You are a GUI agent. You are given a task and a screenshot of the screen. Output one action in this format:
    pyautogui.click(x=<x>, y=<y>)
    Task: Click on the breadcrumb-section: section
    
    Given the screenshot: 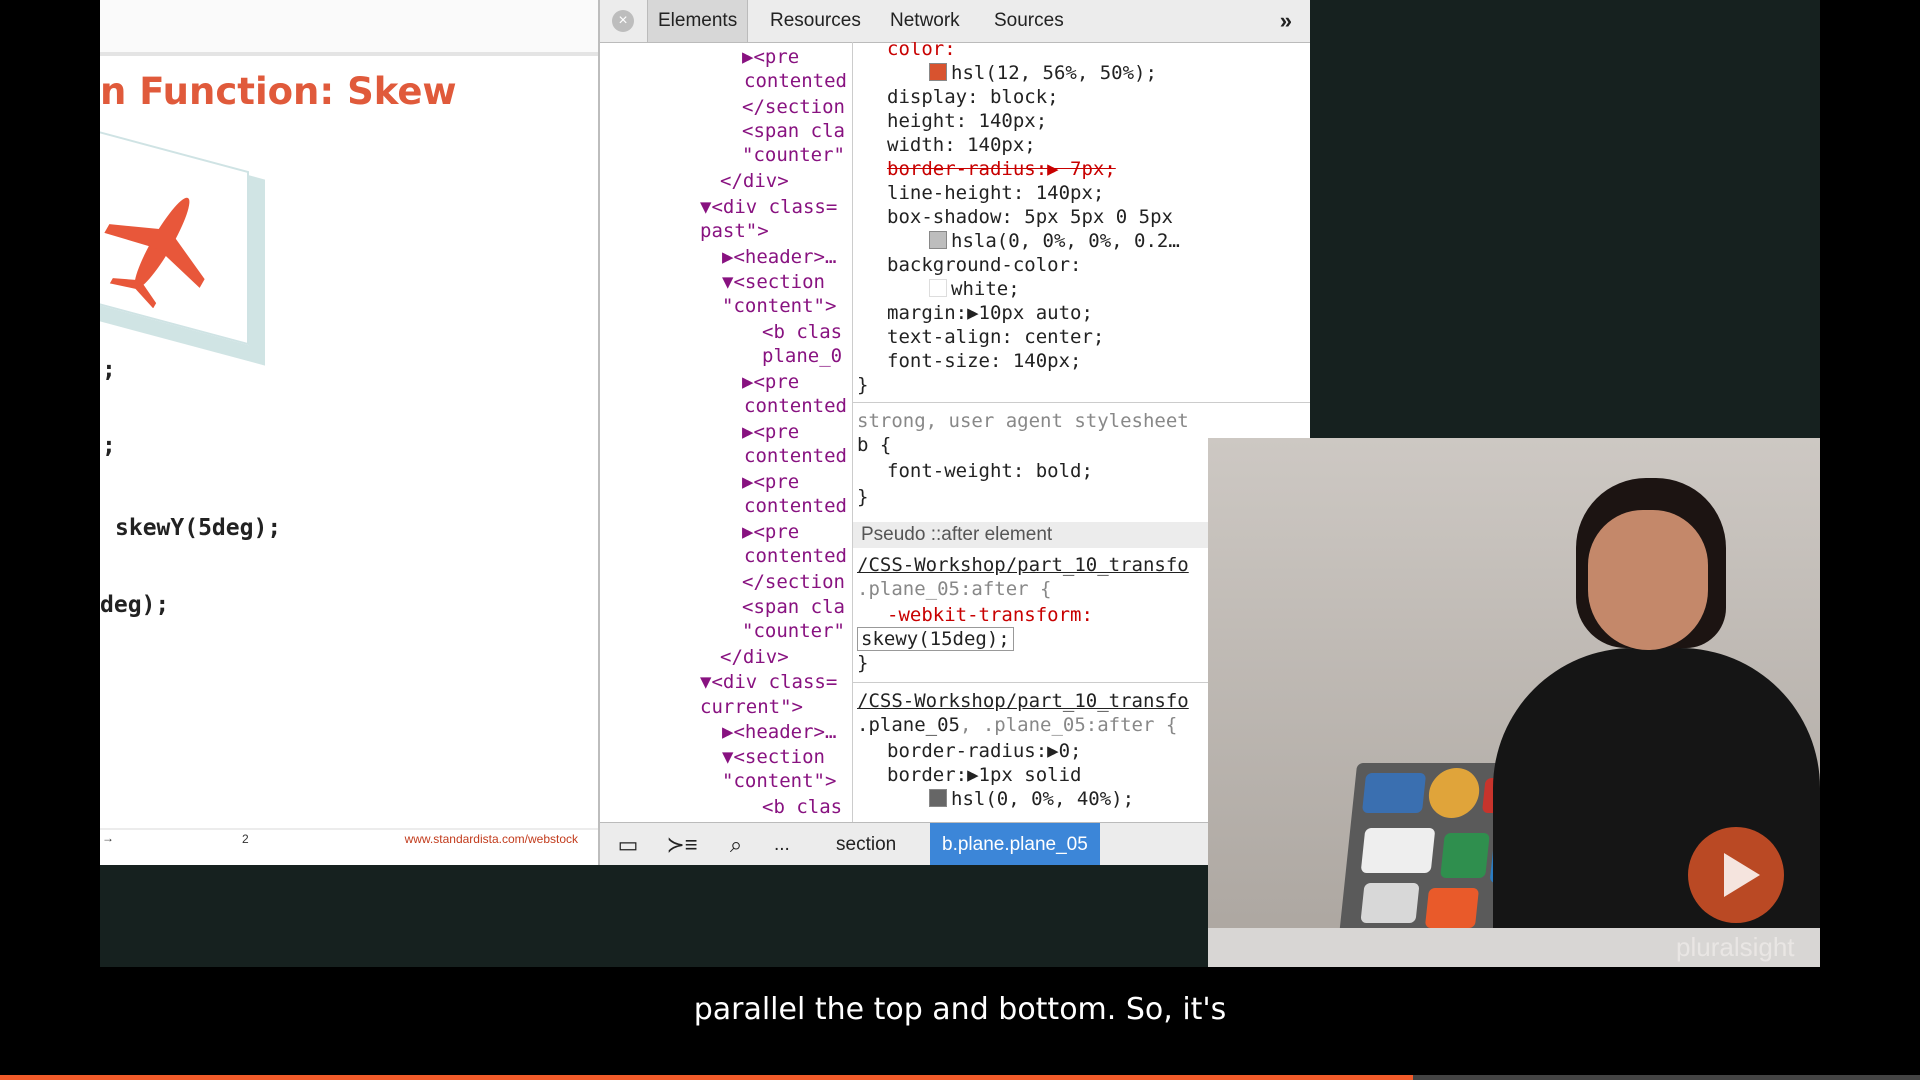 What is the action you would take?
    pyautogui.click(x=866, y=844)
    